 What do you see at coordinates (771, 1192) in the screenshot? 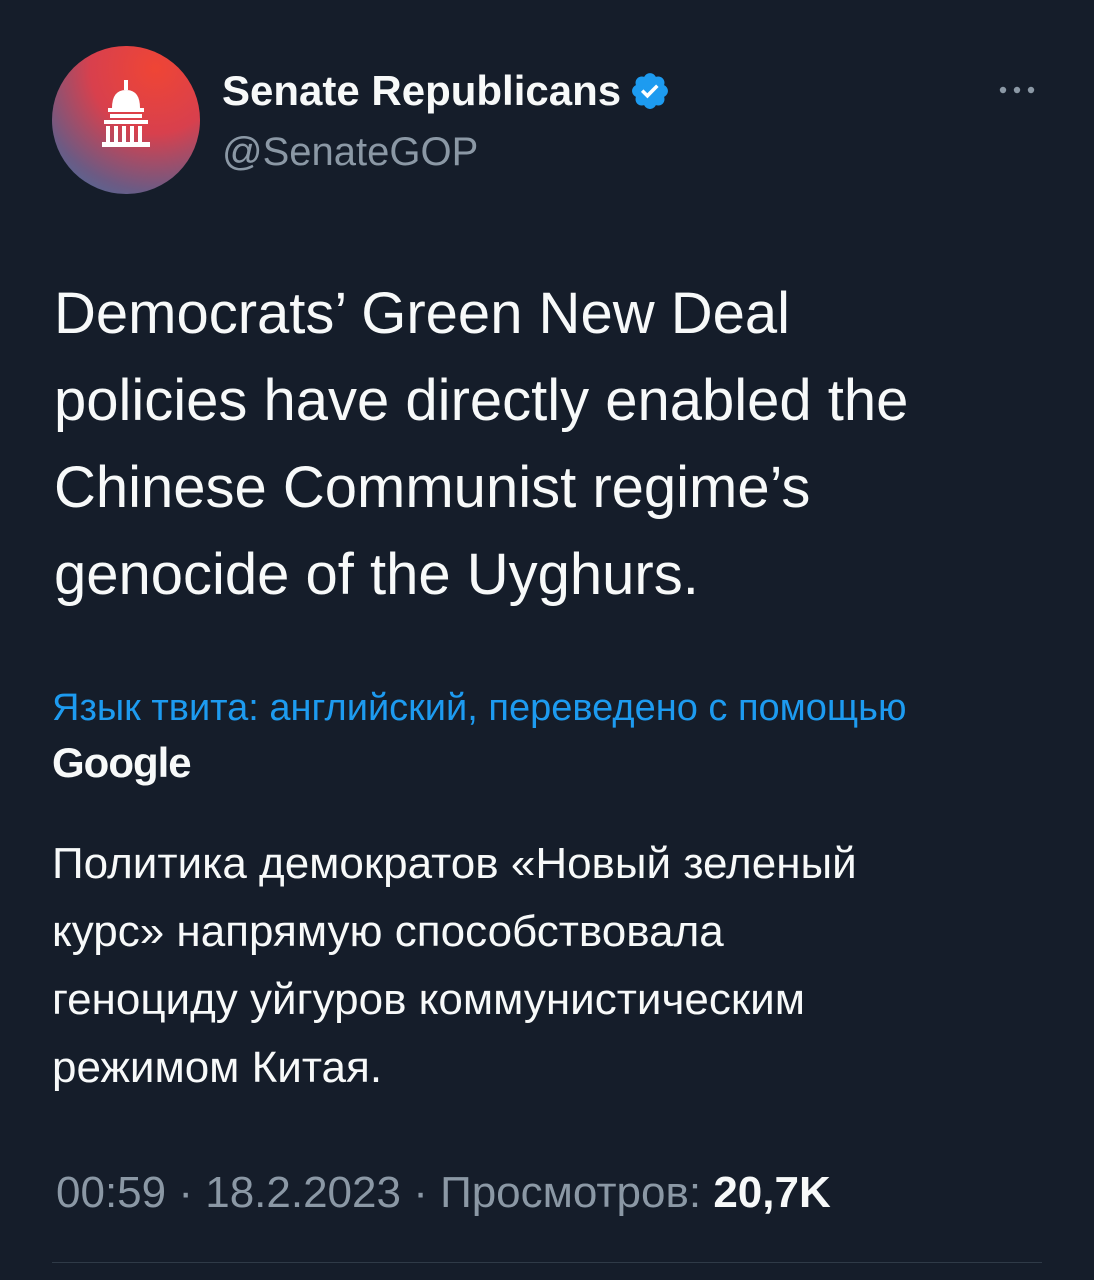
I see `views-count: 20,7K` at bounding box center [771, 1192].